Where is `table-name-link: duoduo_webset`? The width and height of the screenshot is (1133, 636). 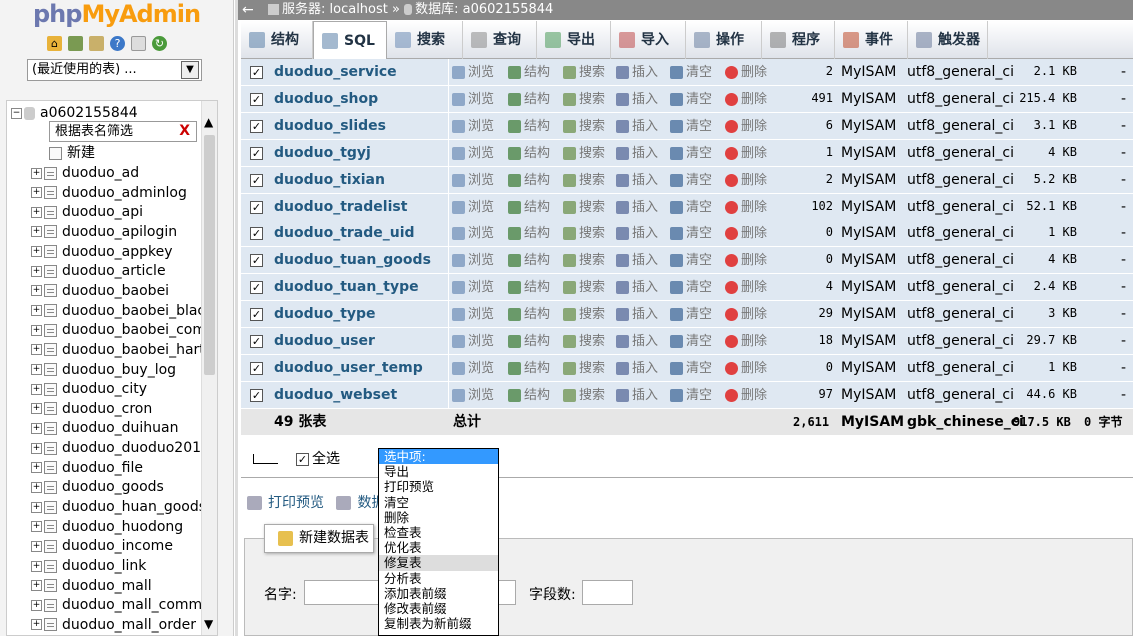 table-name-link: duoduo_webset is located at coordinates (335, 395).